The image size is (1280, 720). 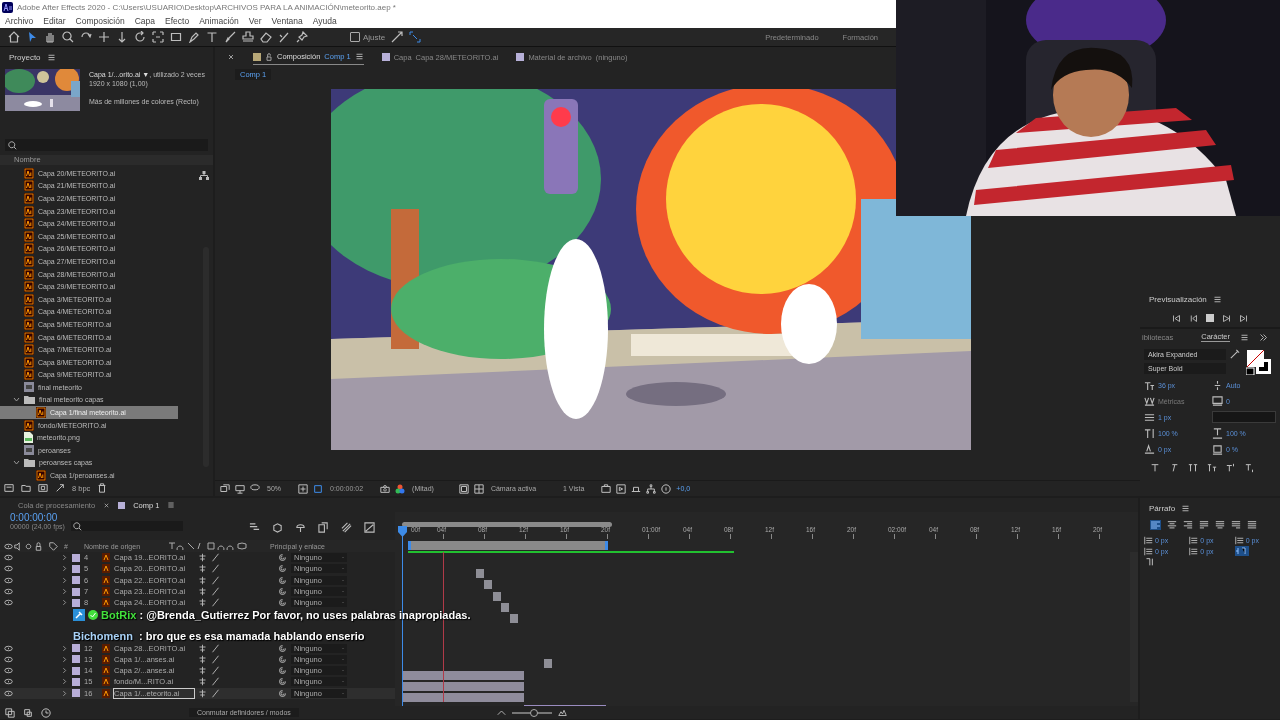 I want to click on render-time-icon, so click(x=46, y=712).